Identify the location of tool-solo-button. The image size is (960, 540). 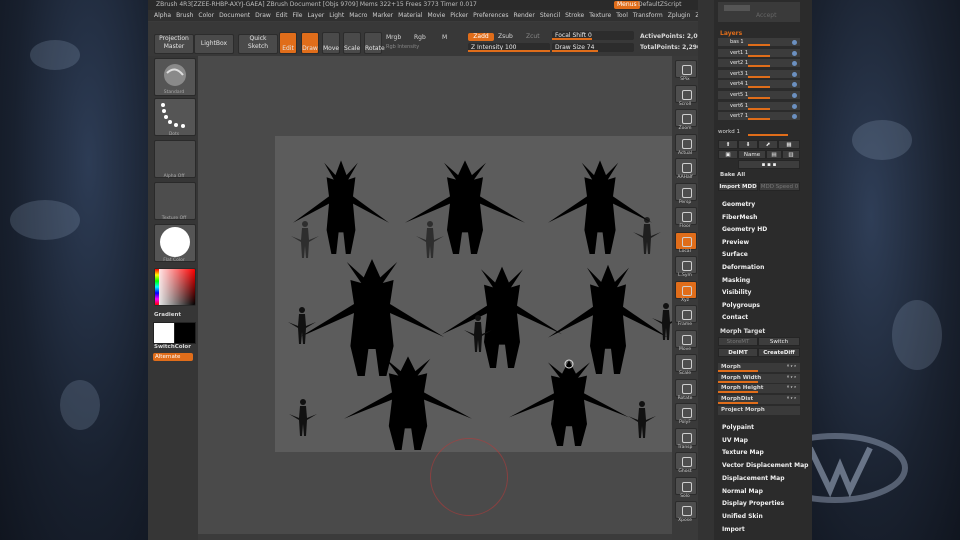
(686, 485).